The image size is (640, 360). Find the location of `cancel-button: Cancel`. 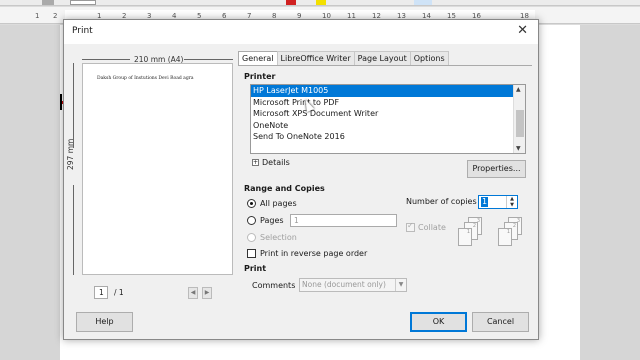

cancel-button: Cancel is located at coordinates (500, 322).